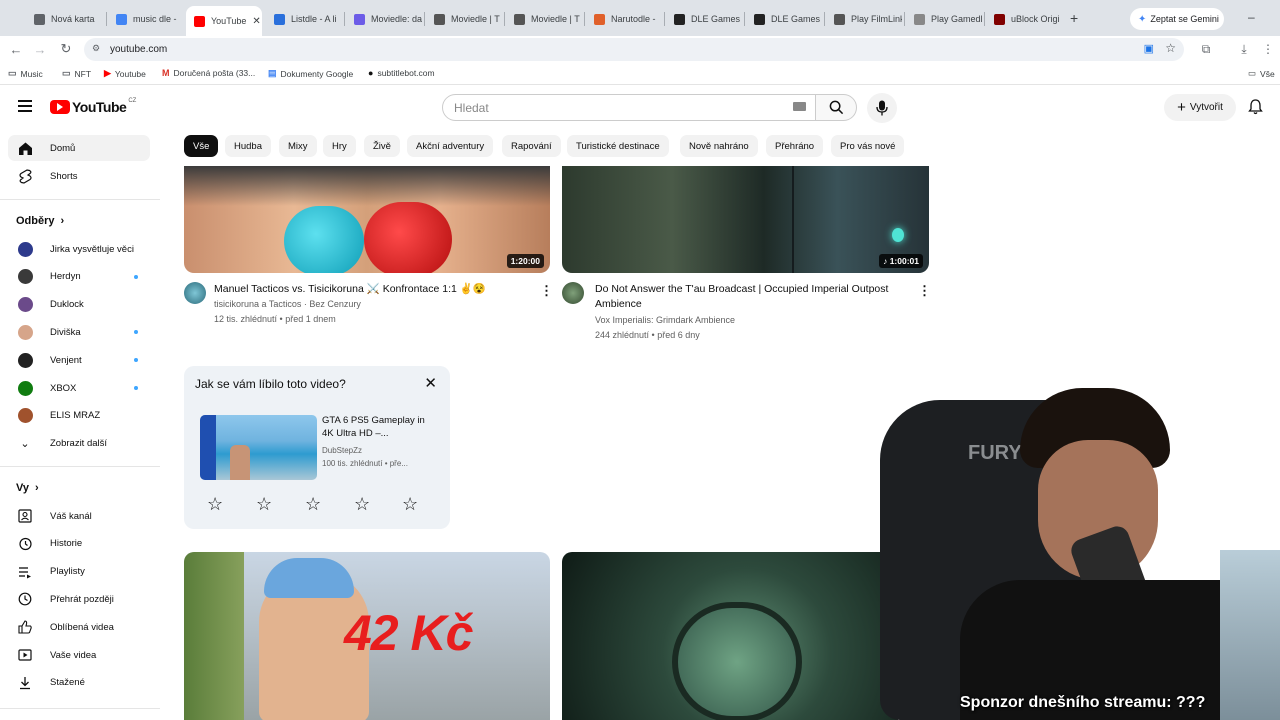 This screenshot has height=720, width=1280. I want to click on browser-tab: Narutodle -, so click(624, 19).